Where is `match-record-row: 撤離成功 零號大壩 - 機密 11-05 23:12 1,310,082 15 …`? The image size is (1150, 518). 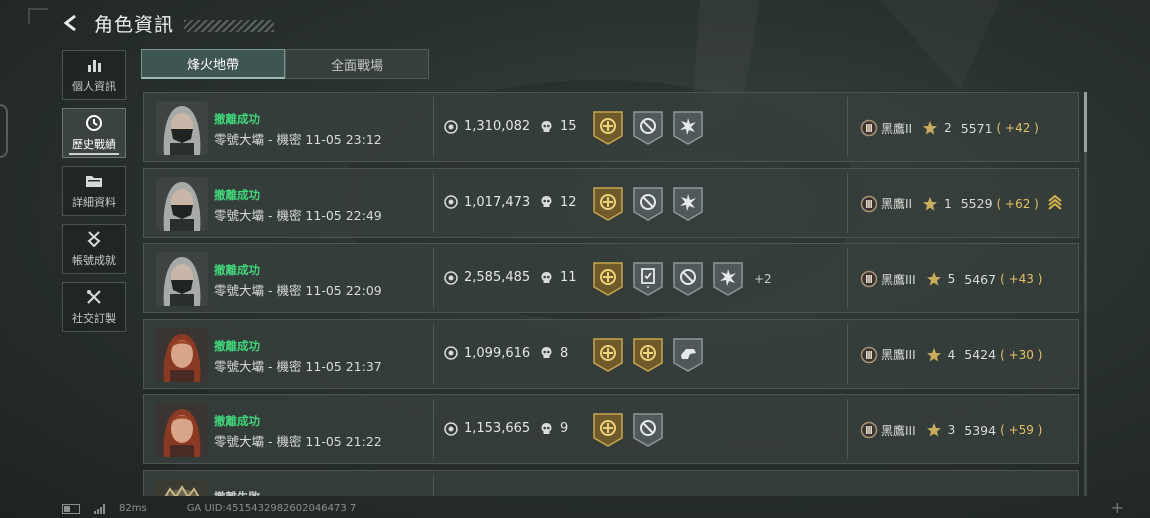 match-record-row: 撤離成功 零號大壩 - 機密 11-05 23:12 1,310,082 15 … is located at coordinates (611, 127).